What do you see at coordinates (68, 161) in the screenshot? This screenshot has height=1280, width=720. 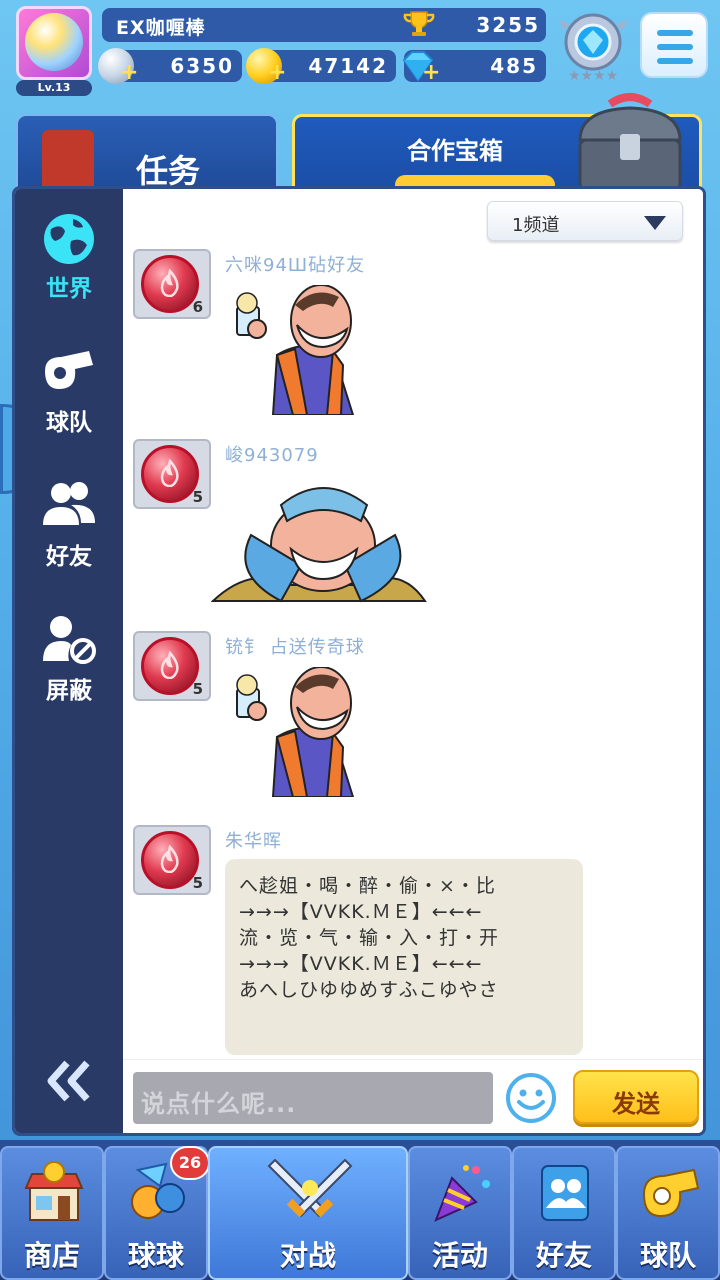 I see `task-book-icon` at bounding box center [68, 161].